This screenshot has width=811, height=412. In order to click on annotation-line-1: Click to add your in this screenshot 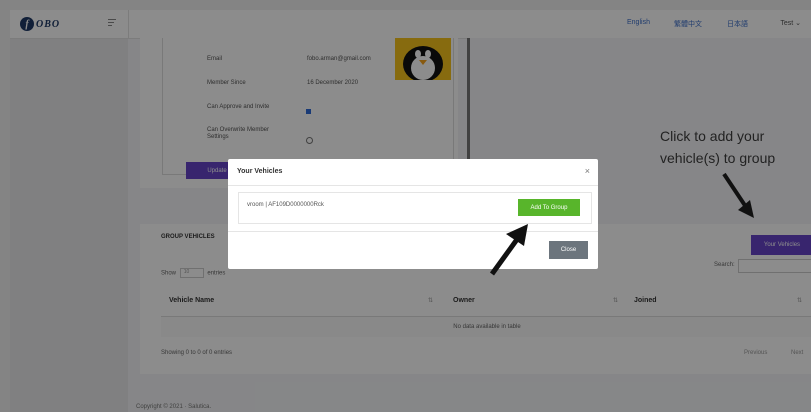, I will do `click(712, 136)`.